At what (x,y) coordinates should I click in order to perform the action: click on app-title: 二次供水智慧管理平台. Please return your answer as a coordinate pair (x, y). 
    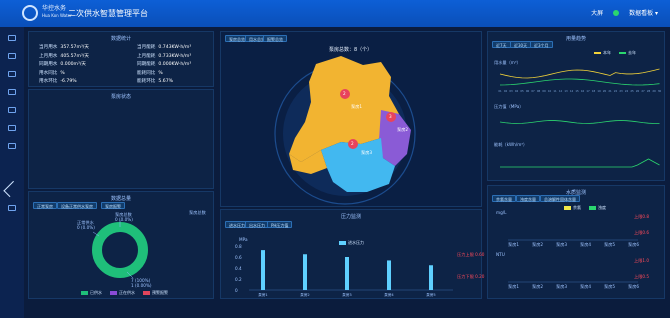
    Looking at the image, I should click on (108, 13).